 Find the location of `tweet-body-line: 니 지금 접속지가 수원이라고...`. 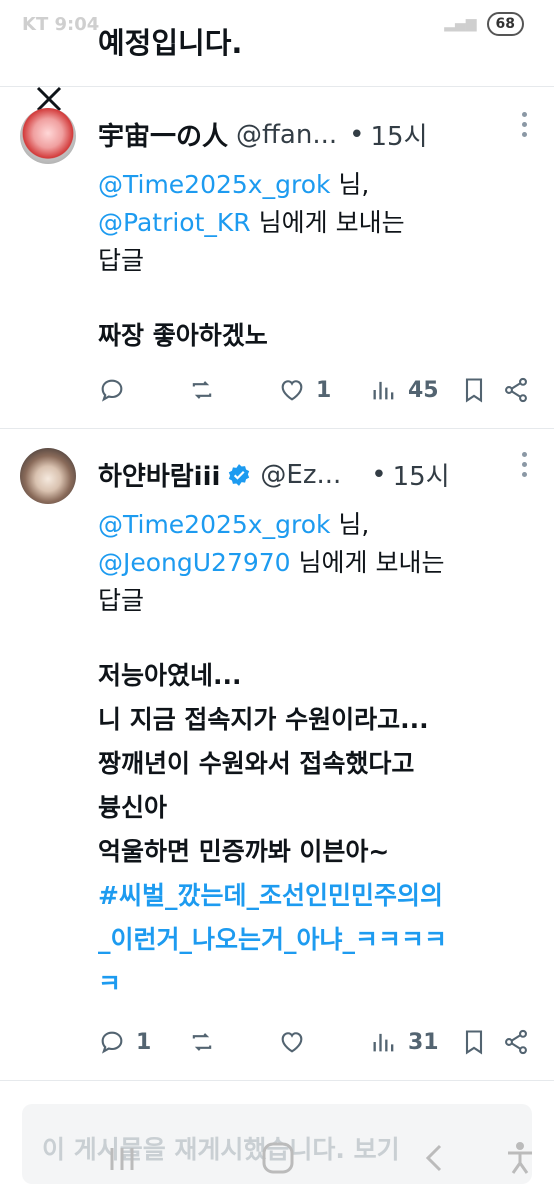

tweet-body-line: 니 지금 접속지가 수원이라고... is located at coordinates (263, 719).